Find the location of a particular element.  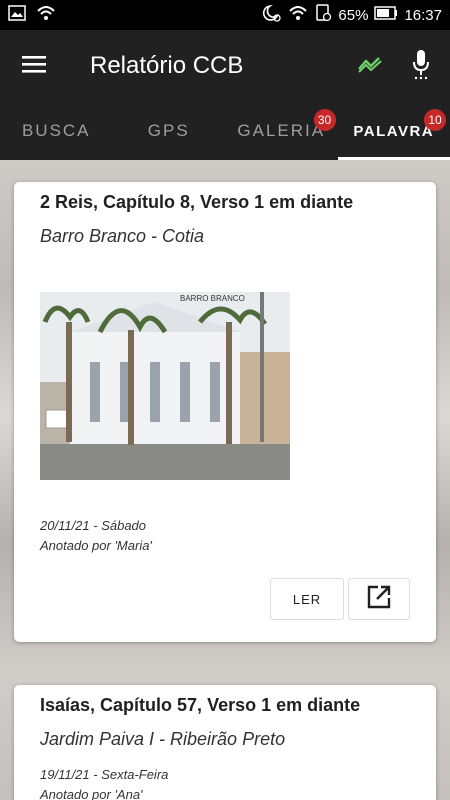

menu-button is located at coordinates (35, 66).